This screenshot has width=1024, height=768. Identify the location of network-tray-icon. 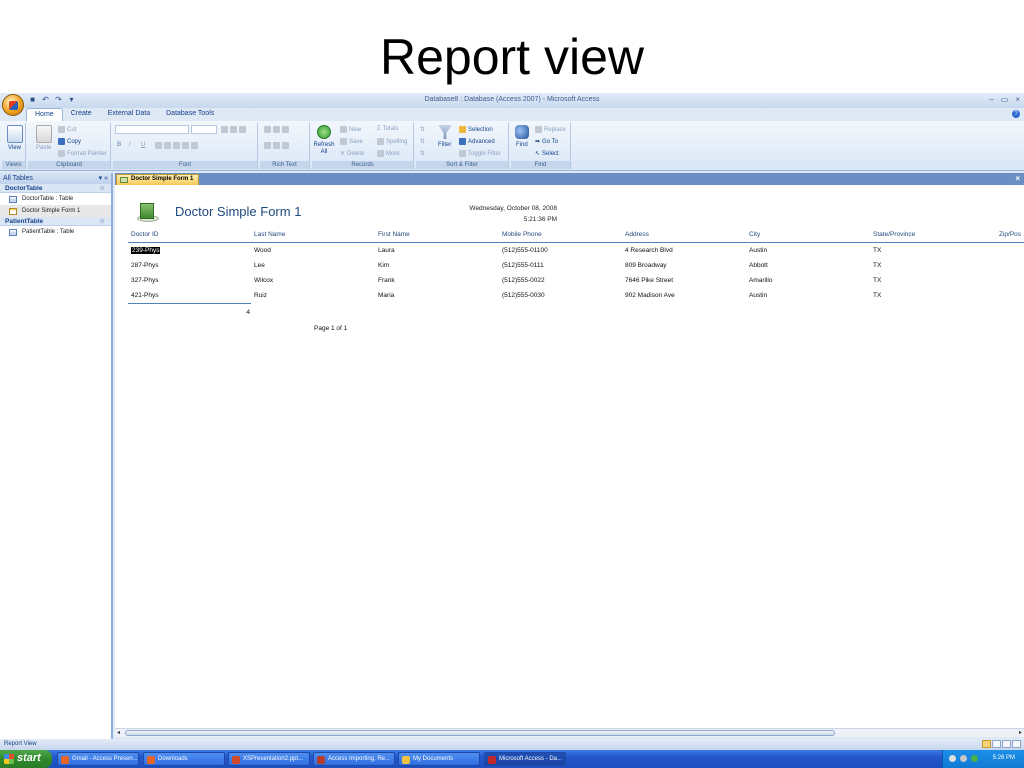
(963, 758).